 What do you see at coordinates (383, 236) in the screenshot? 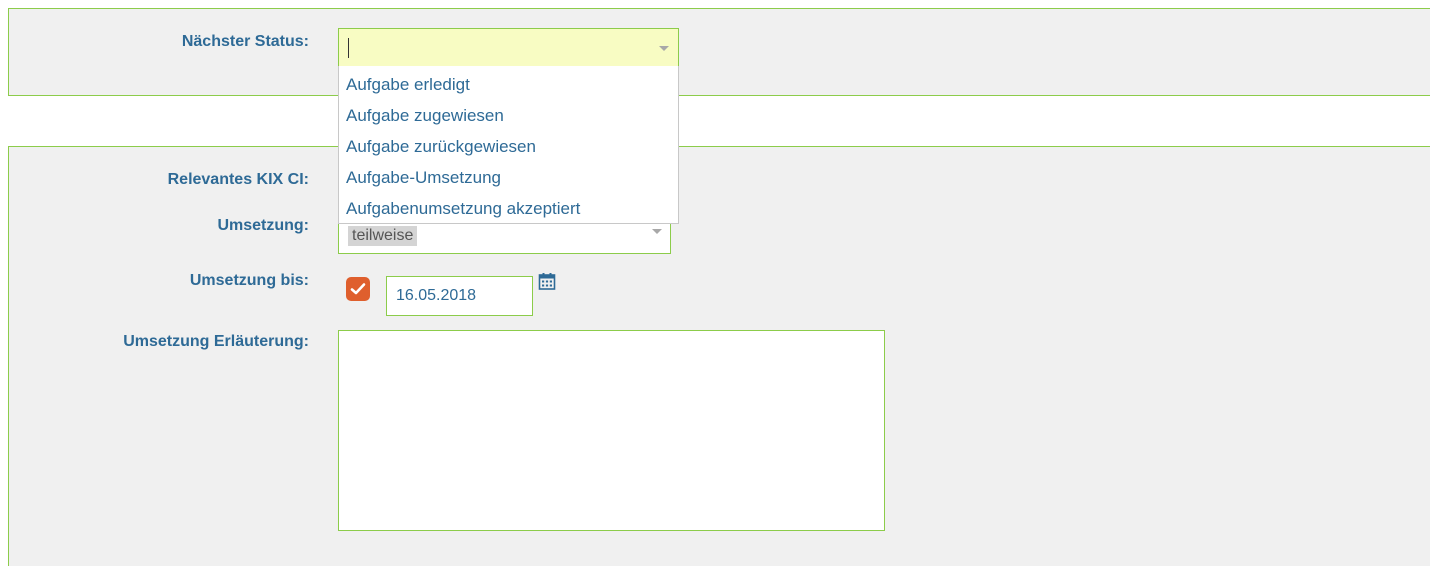
I see `umsetzung-selected-tag: teilweise` at bounding box center [383, 236].